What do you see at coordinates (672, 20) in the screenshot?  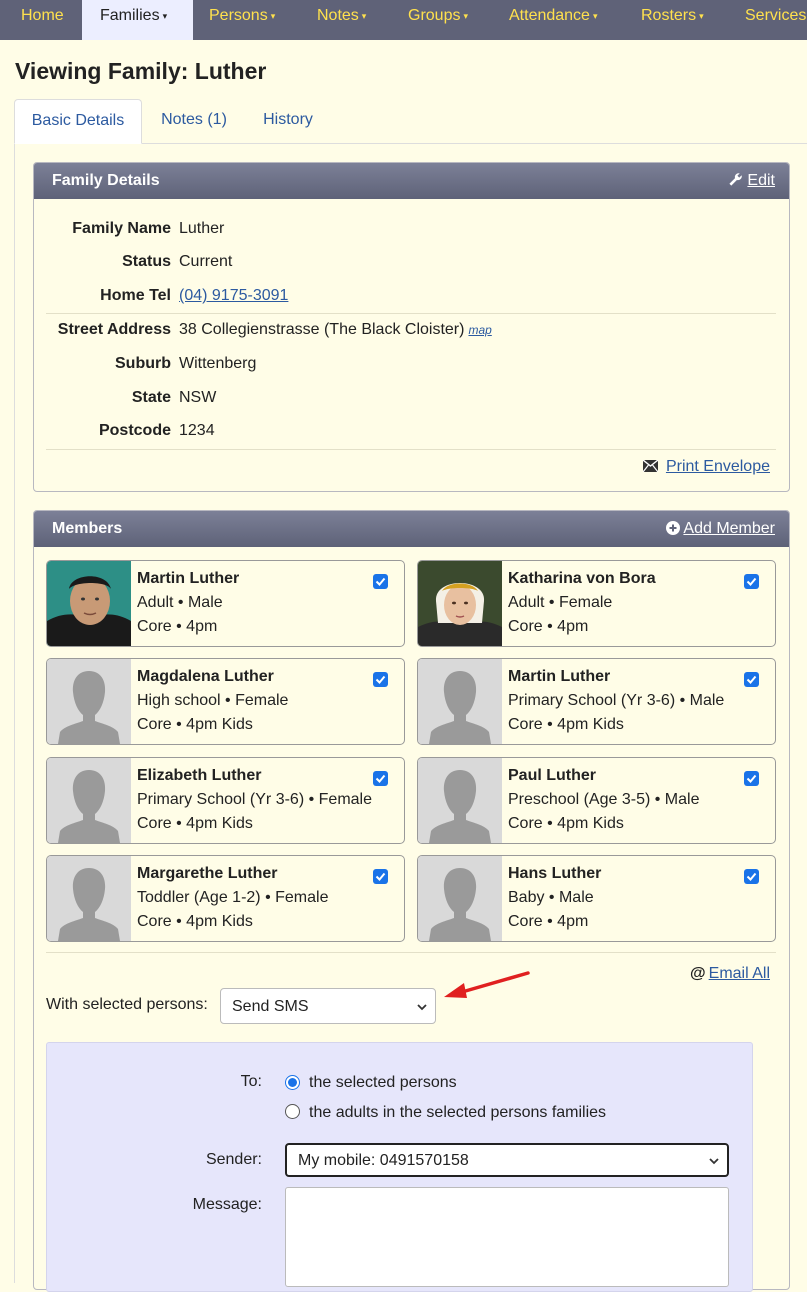 I see `nav-rosters: Rosters ▾` at bounding box center [672, 20].